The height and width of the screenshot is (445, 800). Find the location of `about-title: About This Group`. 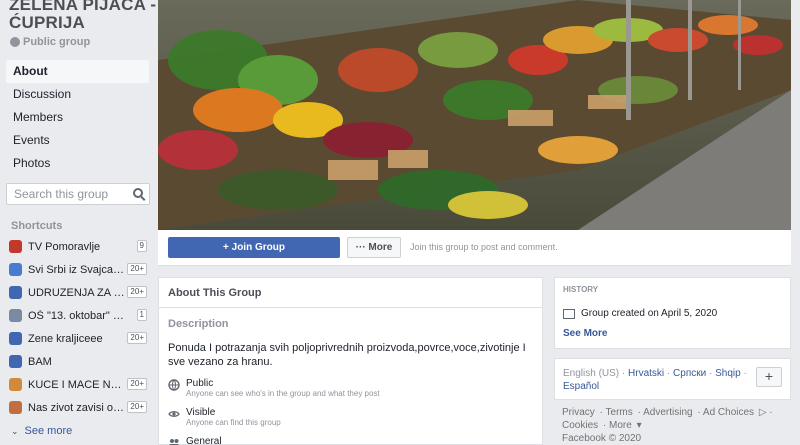

about-title: About This Group is located at coordinates (350, 293).